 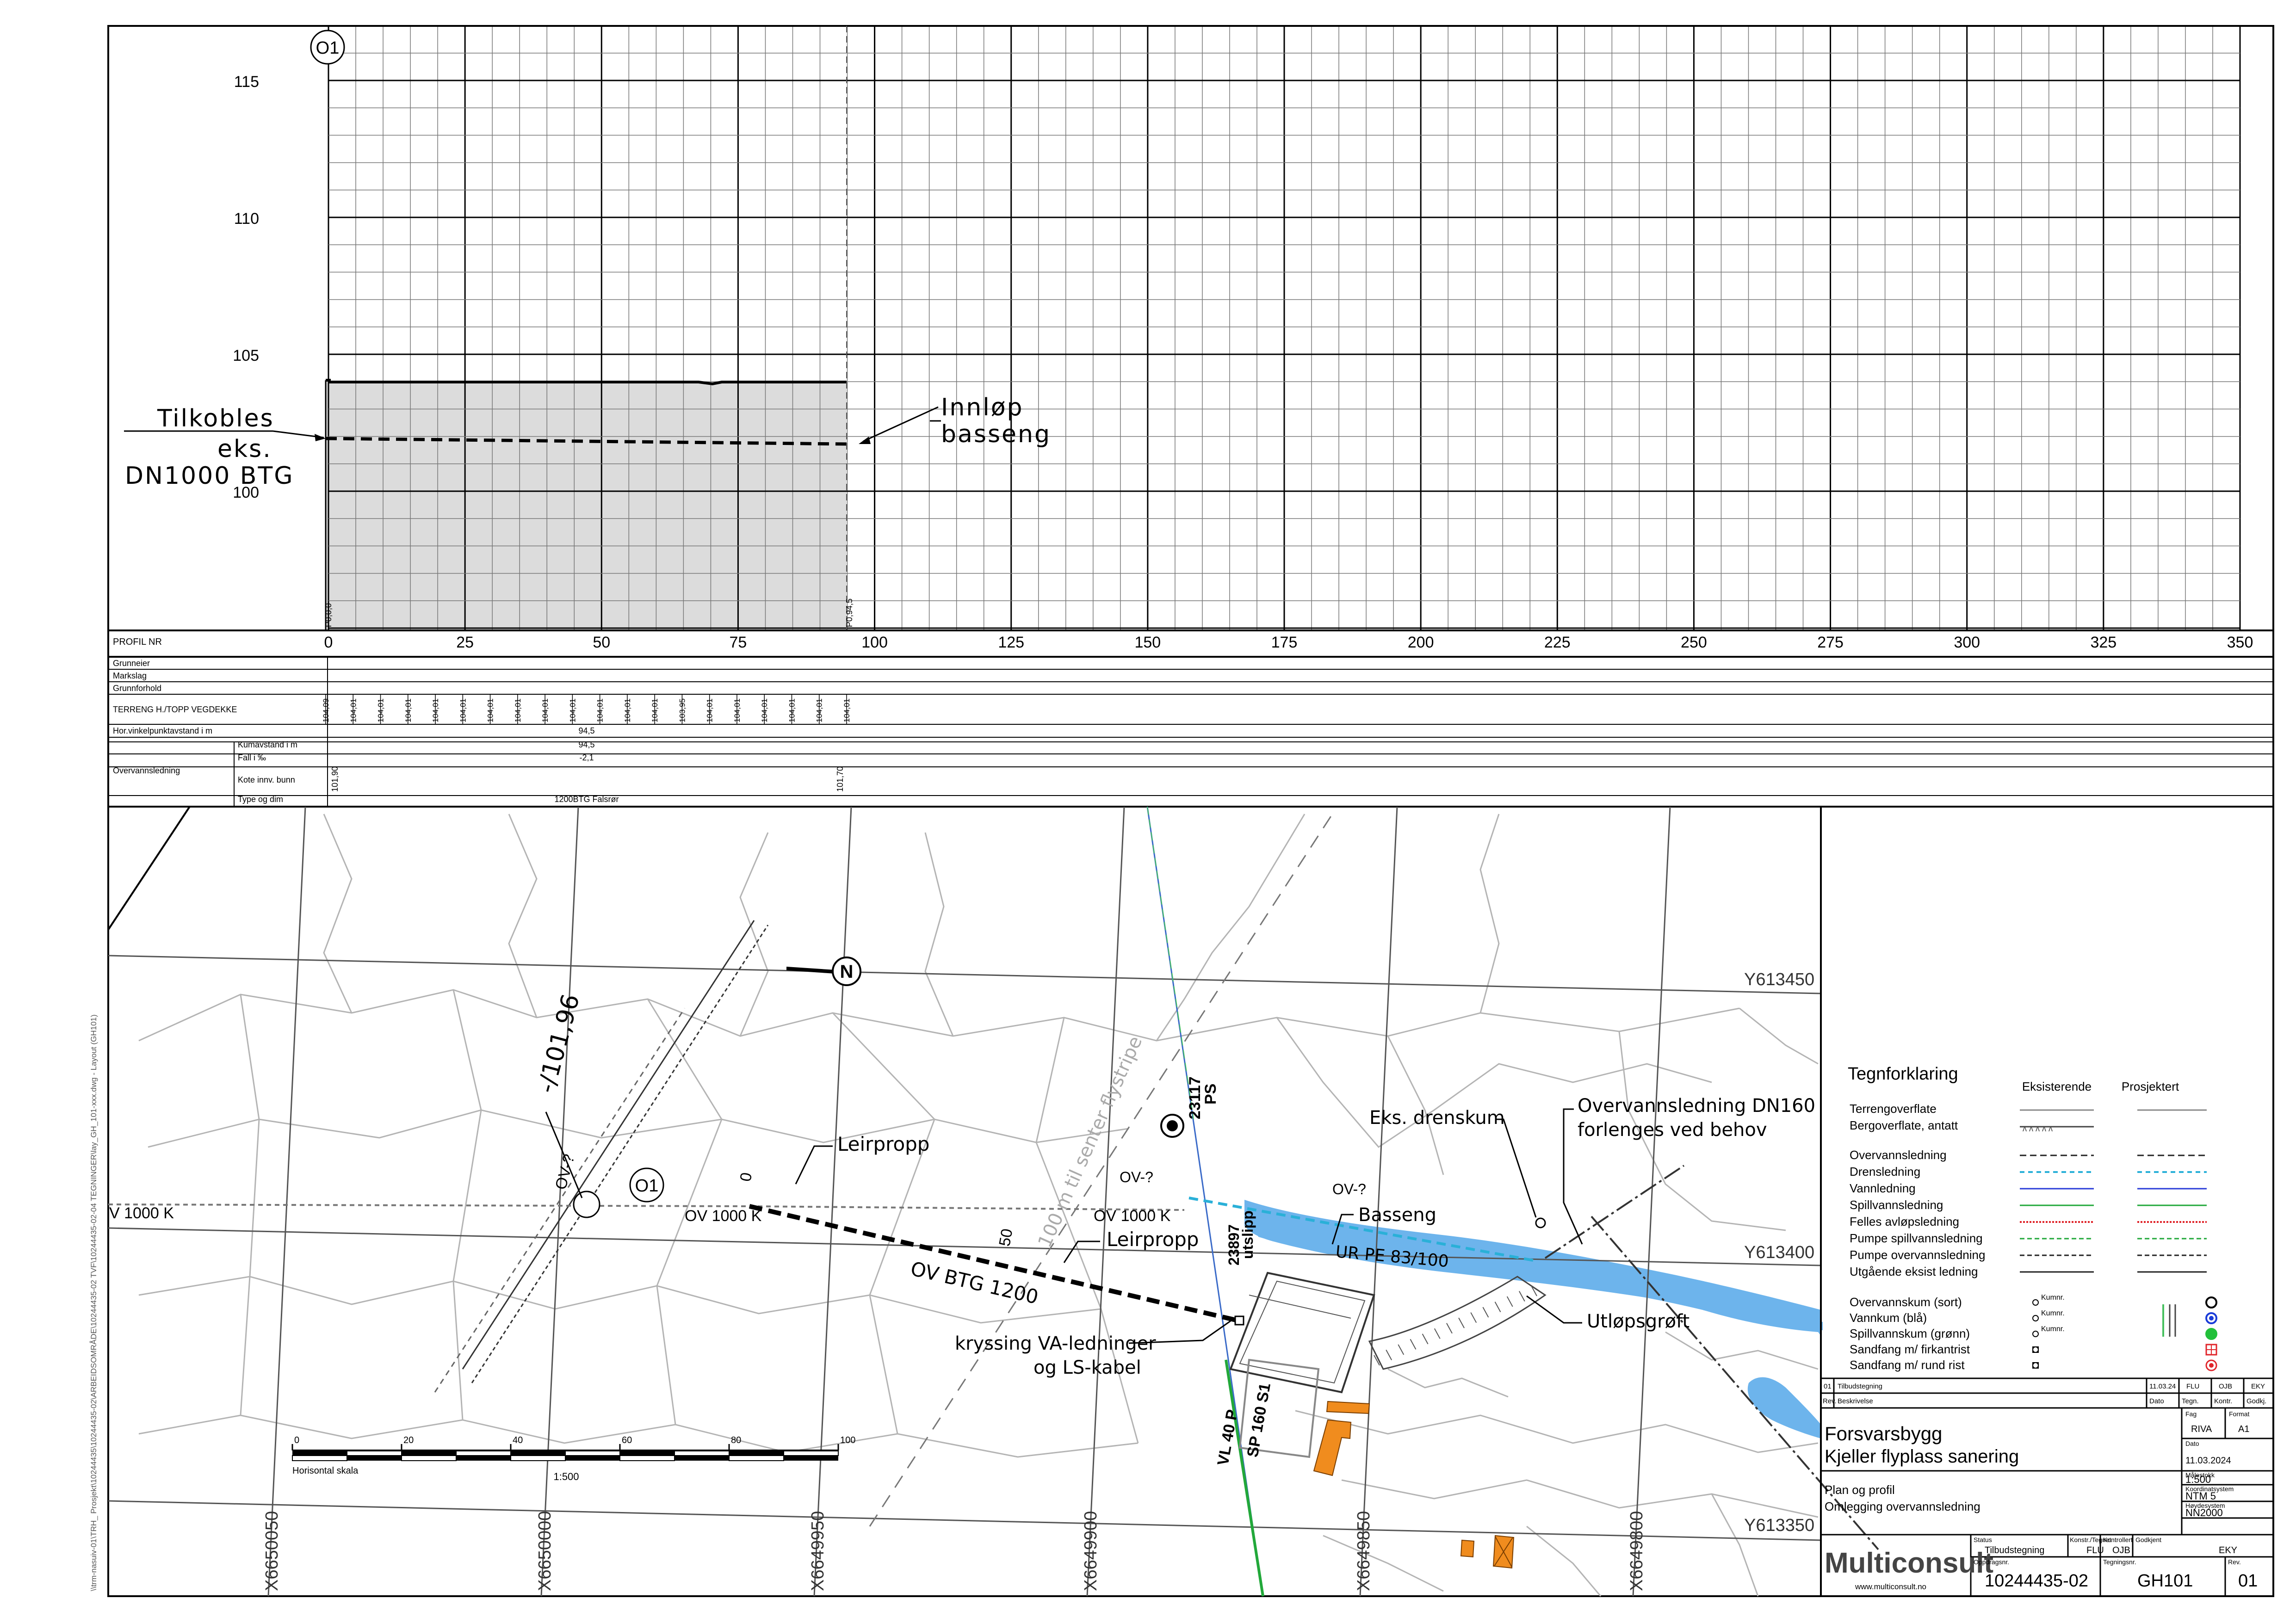 What do you see at coordinates (328, 615) in the screenshot?
I see `station-start: P0,0,0` at bounding box center [328, 615].